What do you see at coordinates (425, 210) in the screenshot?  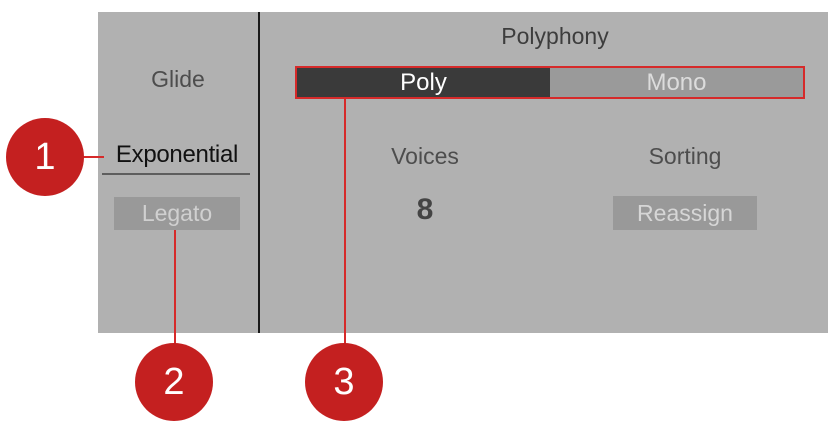 I see `voices-value: 8` at bounding box center [425, 210].